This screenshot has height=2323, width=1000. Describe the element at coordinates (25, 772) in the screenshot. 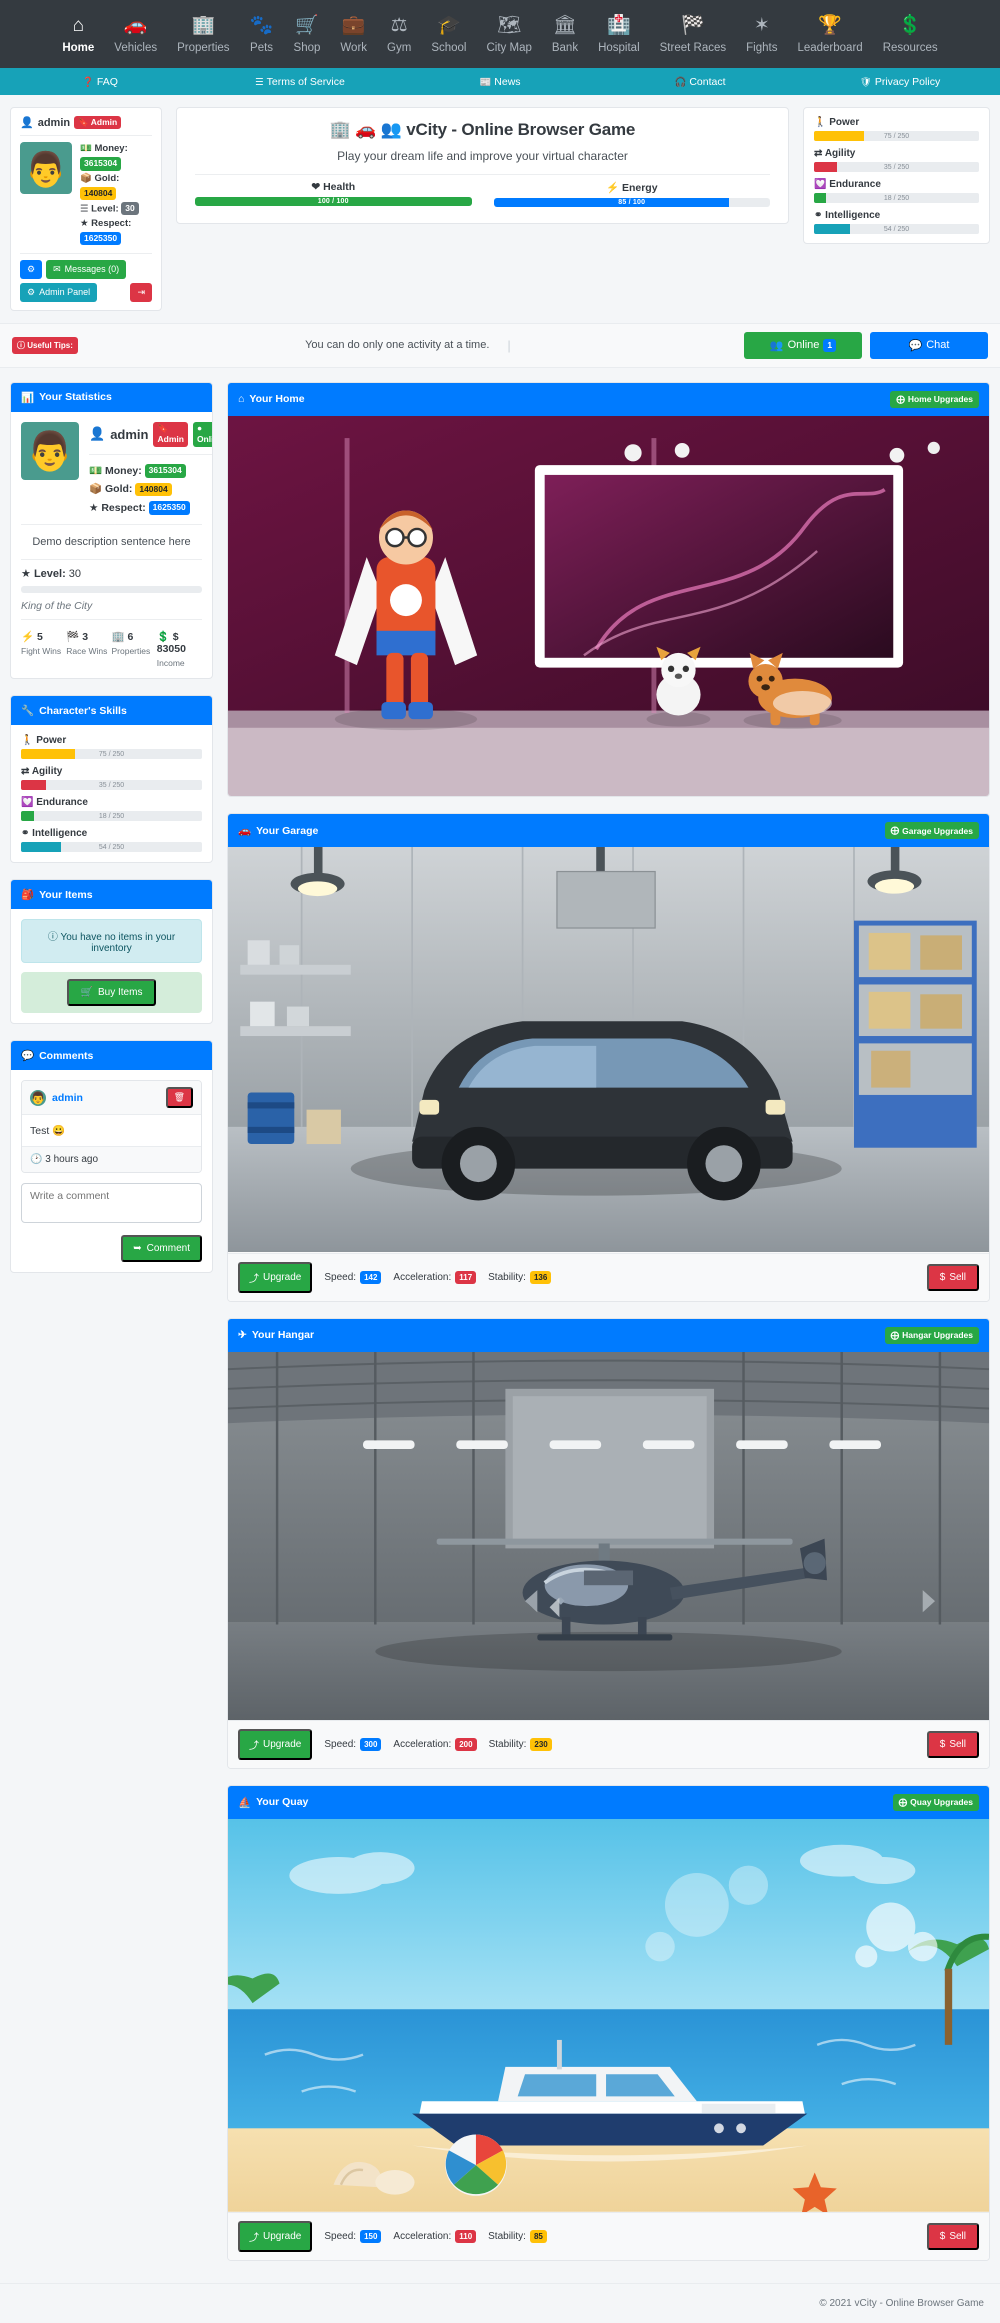

I see `exchange-icon: ⇄` at that location.